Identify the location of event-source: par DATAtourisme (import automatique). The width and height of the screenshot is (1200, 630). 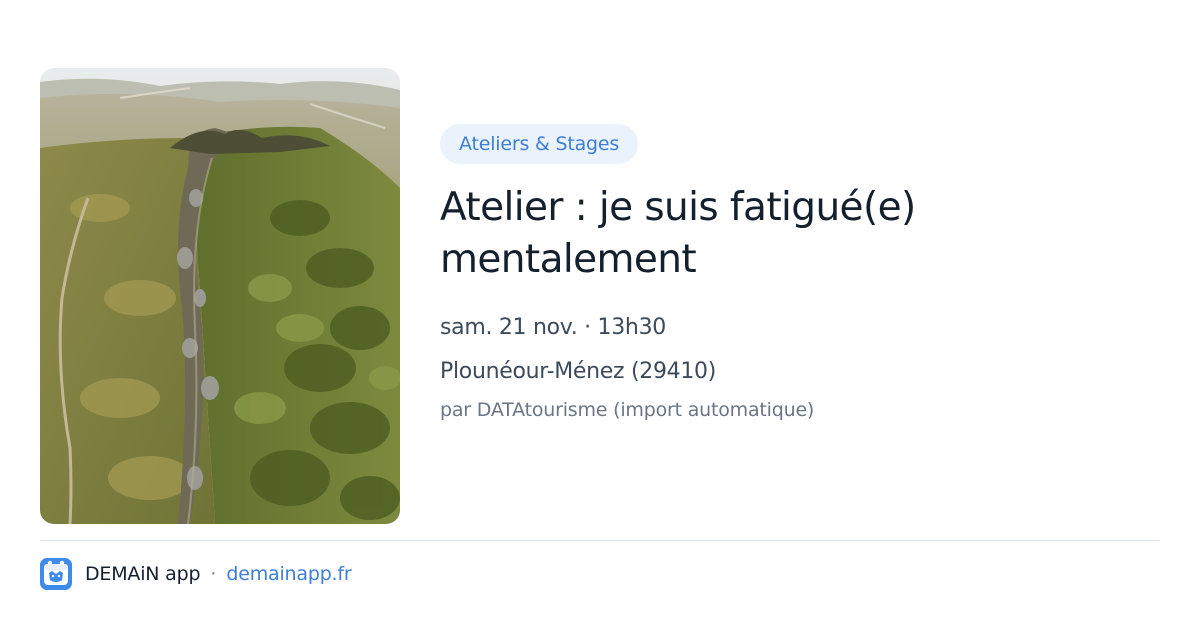
(627, 410).